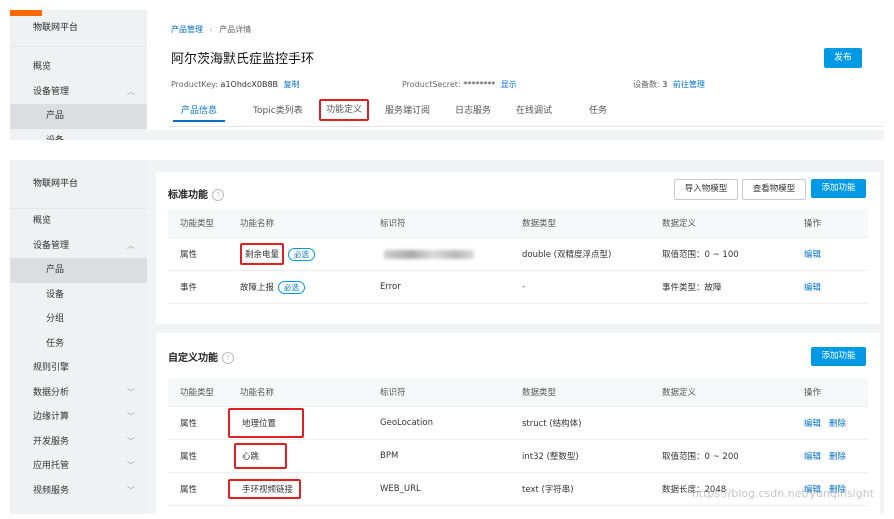 Image resolution: width=894 pixels, height=519 pixels. I want to click on add-function-button: 添加功能, so click(838, 188).